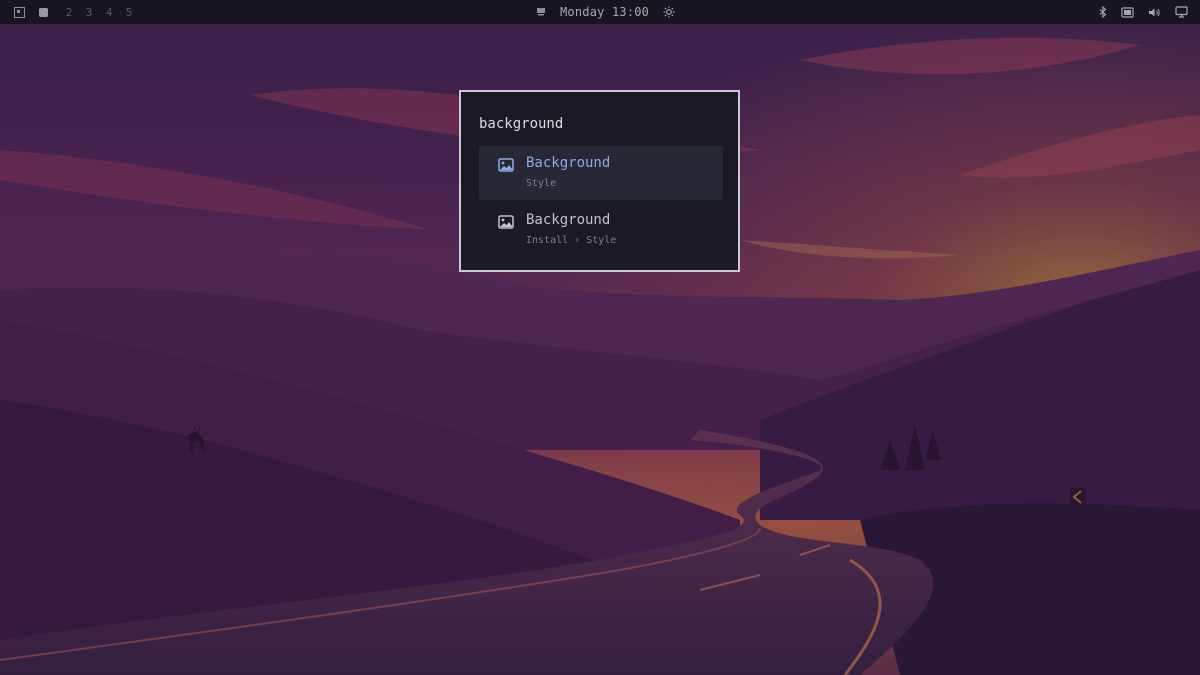 The image size is (1200, 675). Describe the element at coordinates (69, 12) in the screenshot. I see `workspace-2: 2` at that location.